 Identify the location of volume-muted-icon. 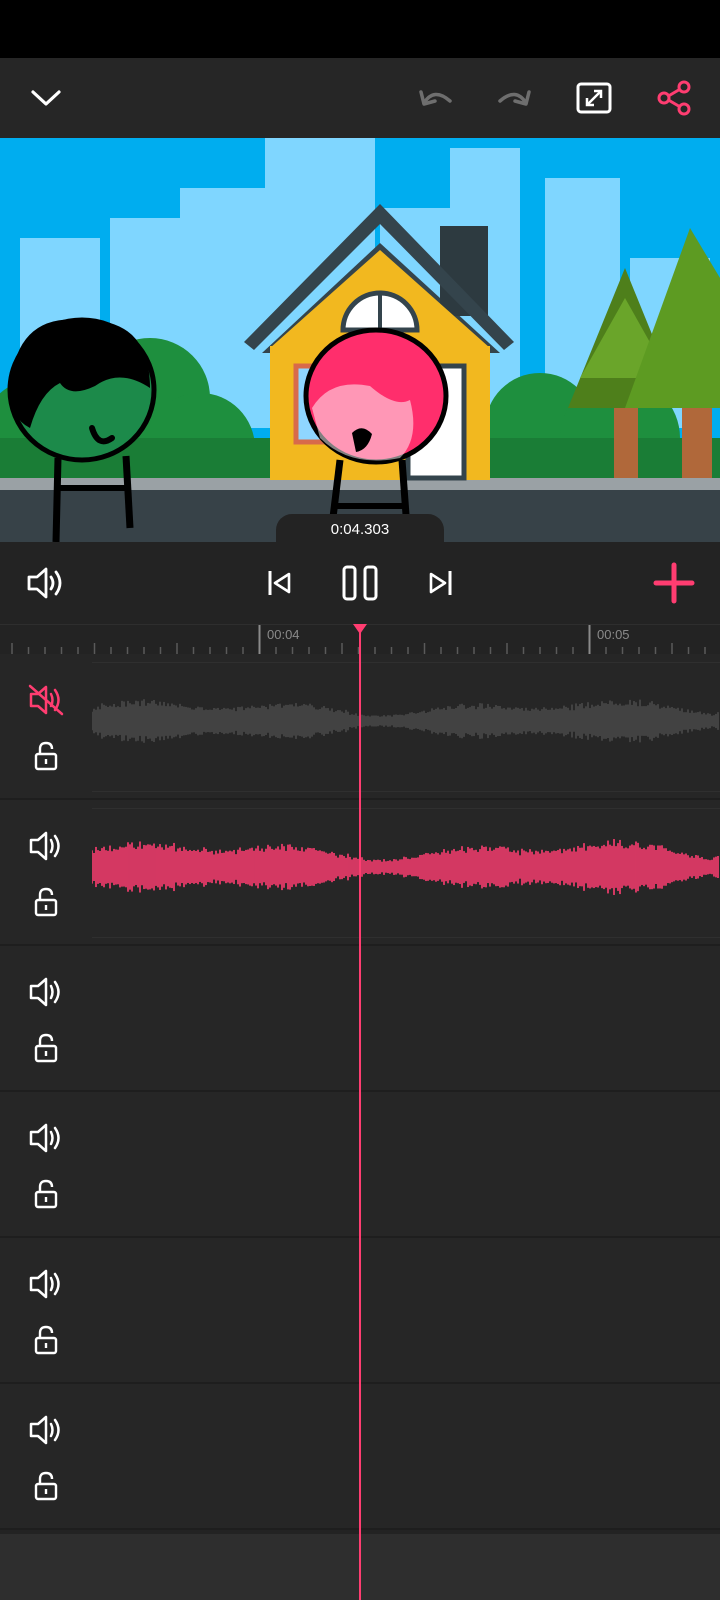
(46, 700).